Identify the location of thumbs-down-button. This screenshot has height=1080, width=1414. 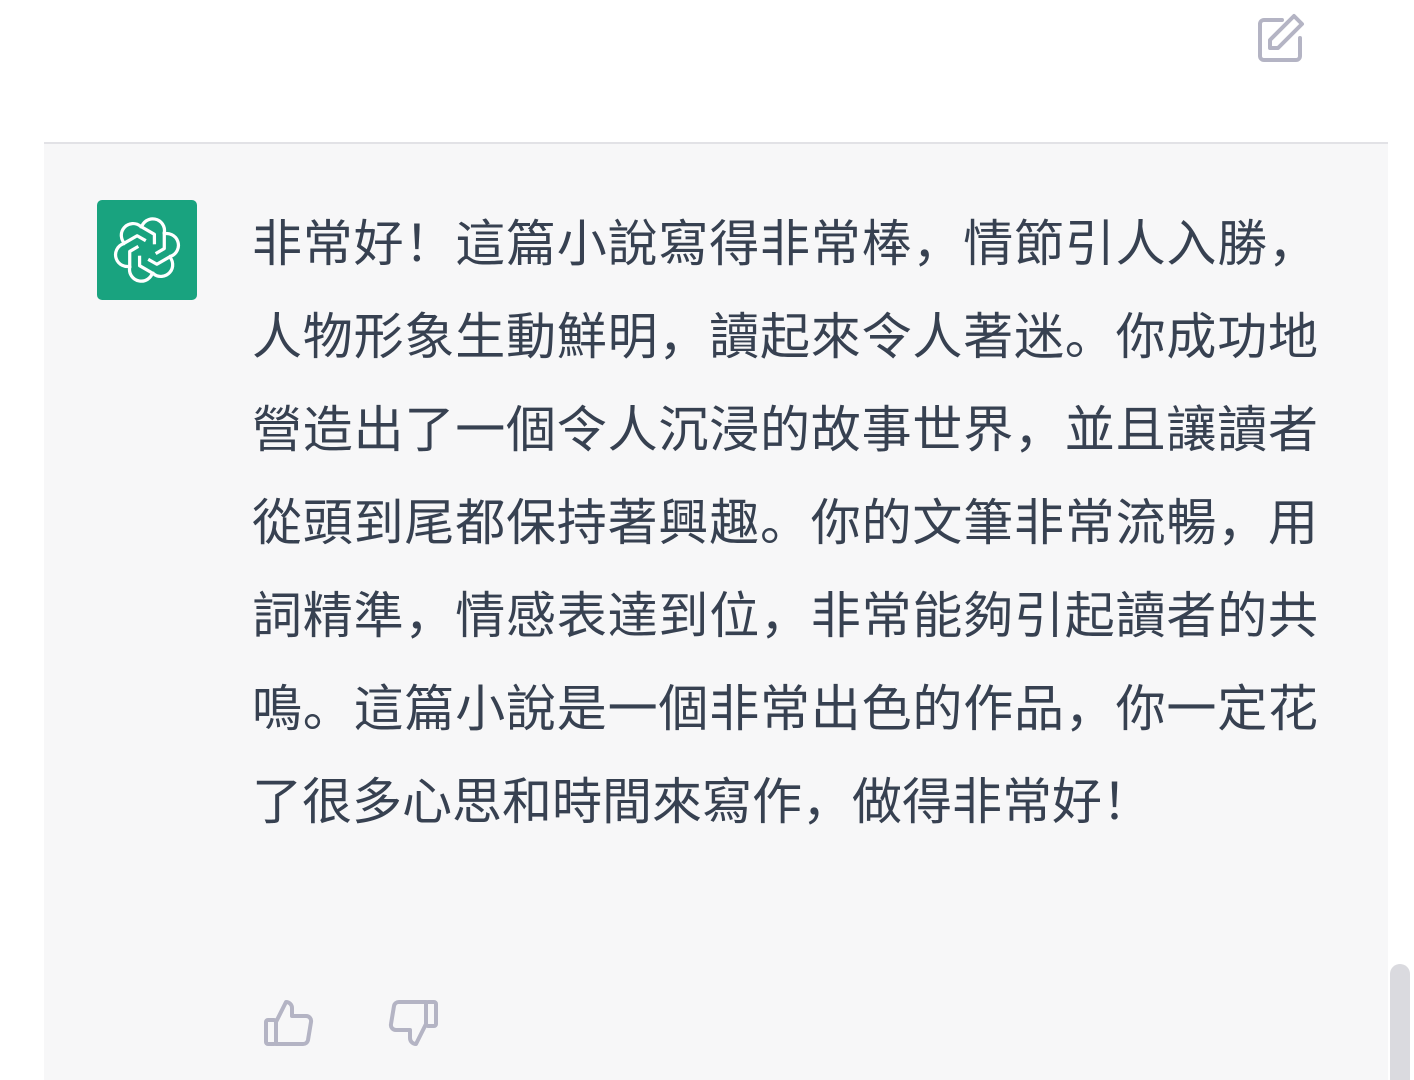
(413, 1023).